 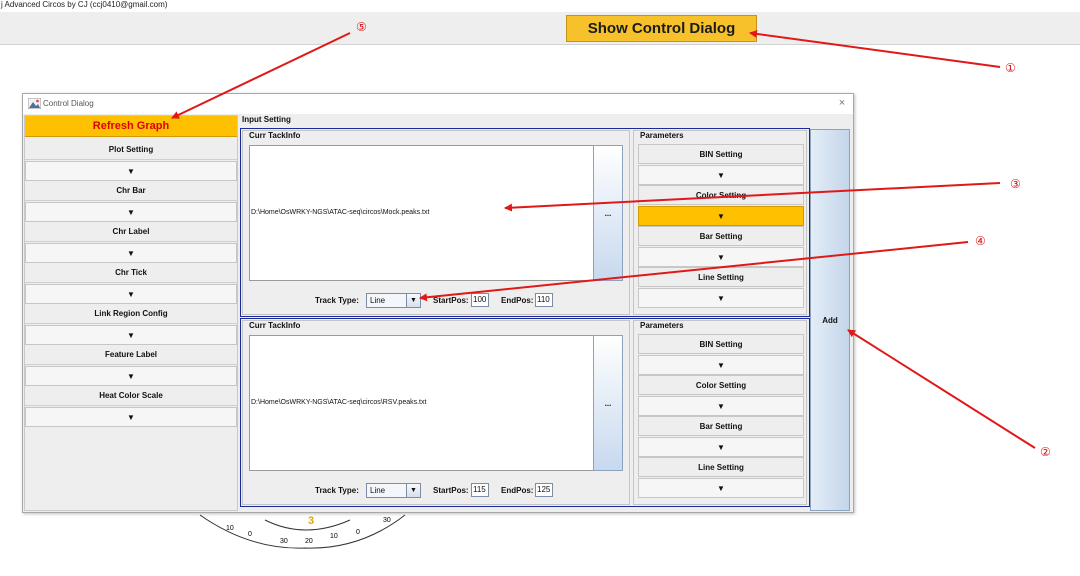 What do you see at coordinates (131, 396) in the screenshot?
I see `heat-color-scale-label: Heat Color Scale` at bounding box center [131, 396].